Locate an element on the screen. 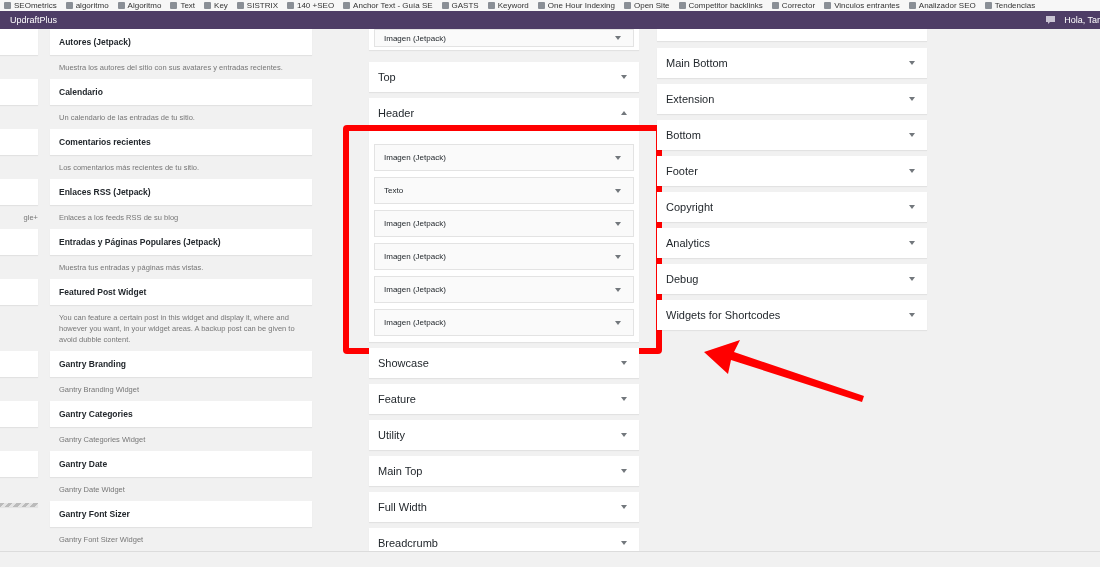 The width and height of the screenshot is (1100, 567). bookmark-link: SEOmetrics is located at coordinates (30, 5).